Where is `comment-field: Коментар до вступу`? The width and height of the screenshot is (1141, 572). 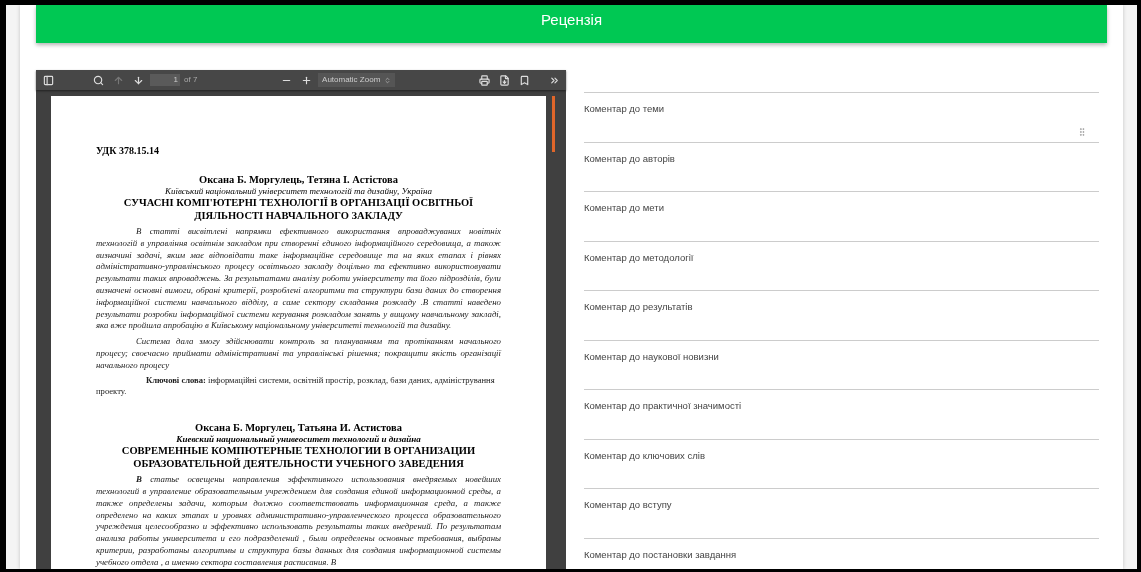
comment-field: Коментар до вступу is located at coordinates (841, 514).